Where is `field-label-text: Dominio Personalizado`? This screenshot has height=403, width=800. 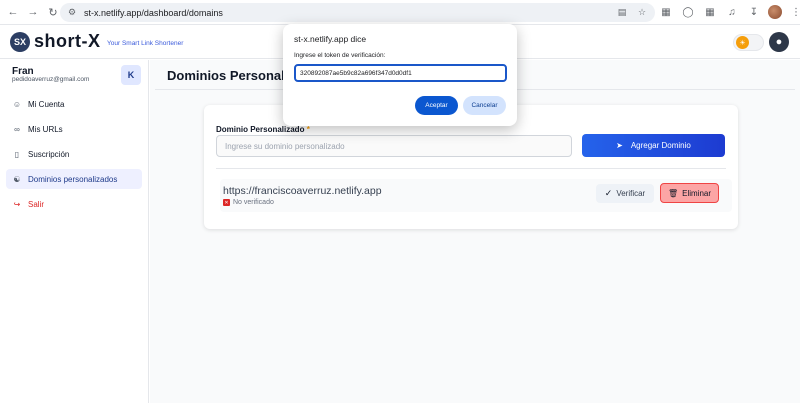
field-label-text: Dominio Personalizado is located at coordinates (260, 129).